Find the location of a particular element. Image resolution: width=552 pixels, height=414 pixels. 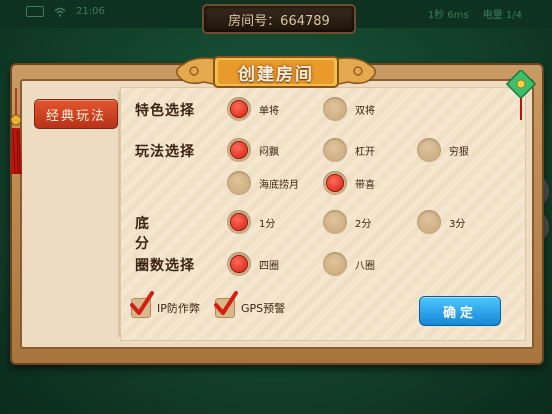

option-gang-kai: 杠开 is located at coordinates (349, 150).